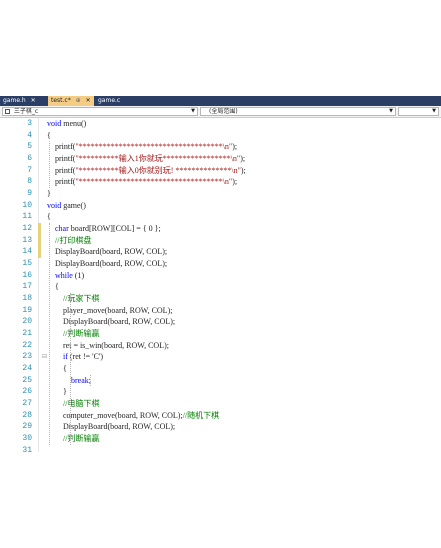 This screenshot has height=548, width=441. Describe the element at coordinates (108, 346) in the screenshot. I see `code-text: ret = is_win(board, ROW, COL);` at that location.